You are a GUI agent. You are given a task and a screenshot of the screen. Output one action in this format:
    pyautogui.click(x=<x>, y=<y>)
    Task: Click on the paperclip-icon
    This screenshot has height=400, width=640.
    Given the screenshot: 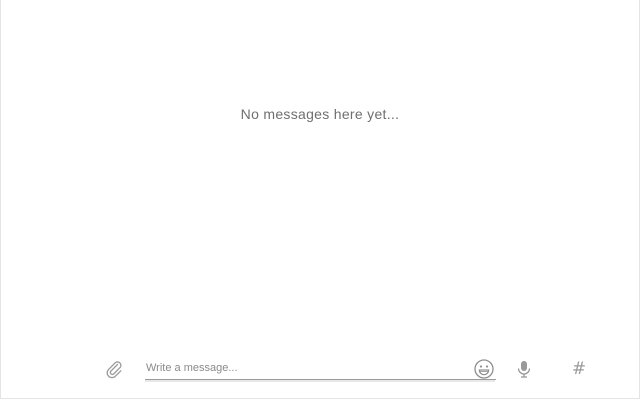 What is the action you would take?
    pyautogui.click(x=114, y=370)
    